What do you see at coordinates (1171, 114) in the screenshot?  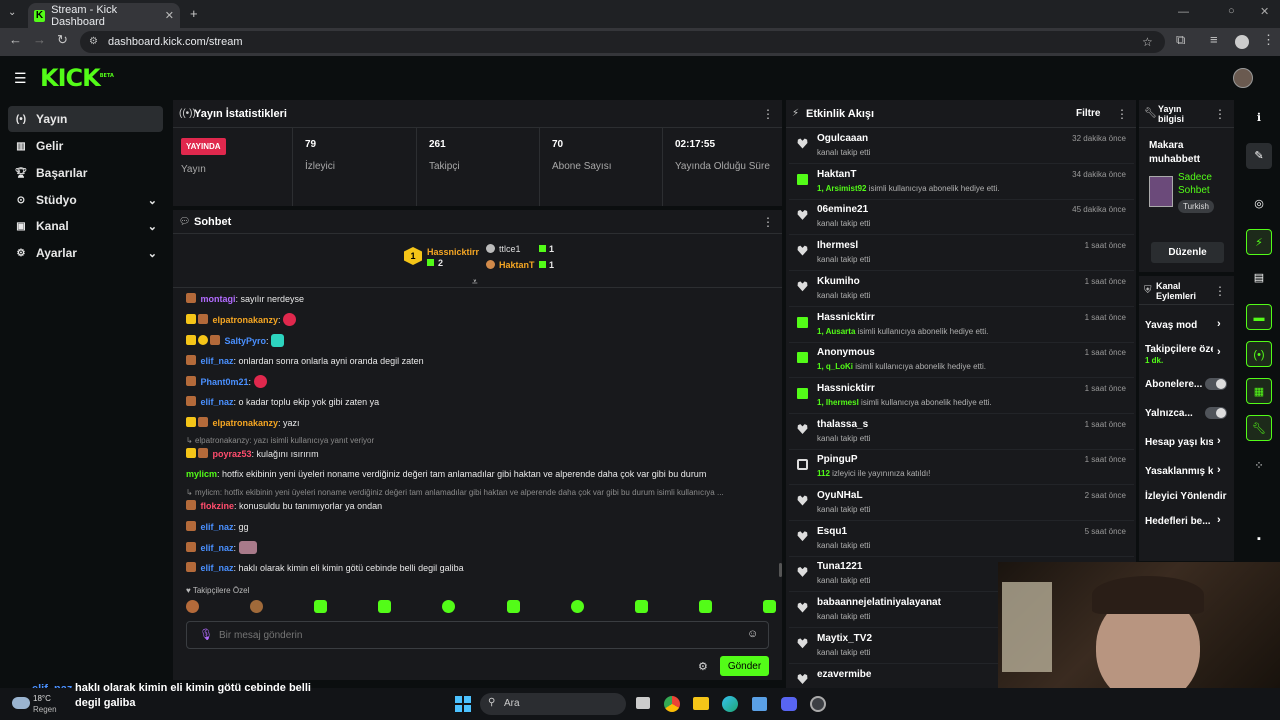 I see `stream-info-title: Yayın bilgisi` at bounding box center [1171, 114].